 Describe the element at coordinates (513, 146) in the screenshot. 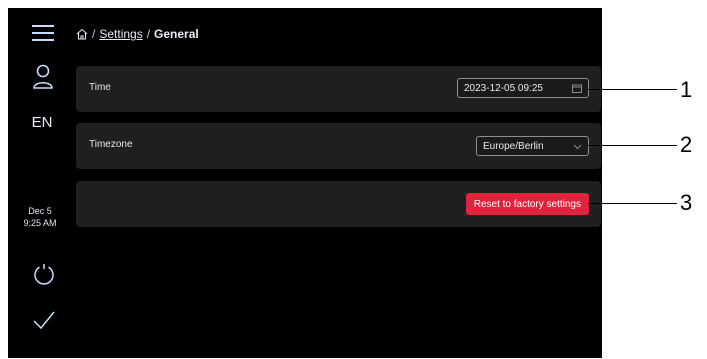

I see `timezone-value: Europe/Berlin` at that location.